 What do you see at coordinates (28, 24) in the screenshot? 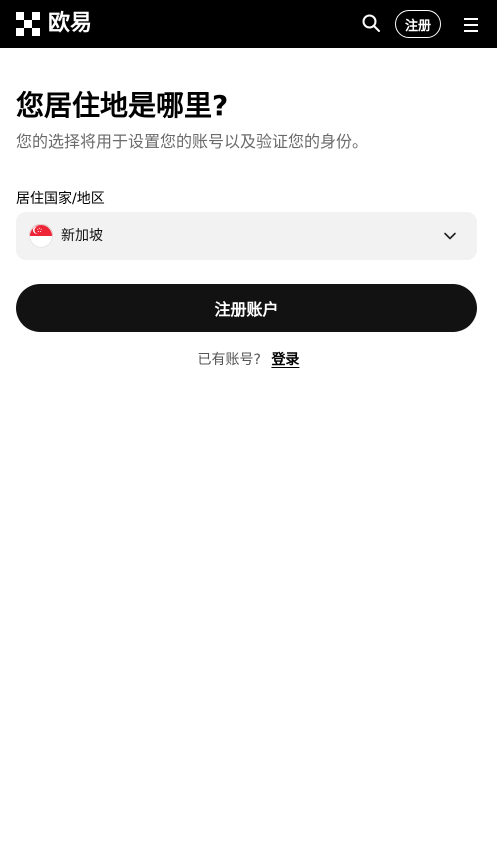
I see `okx-logo-icon` at bounding box center [28, 24].